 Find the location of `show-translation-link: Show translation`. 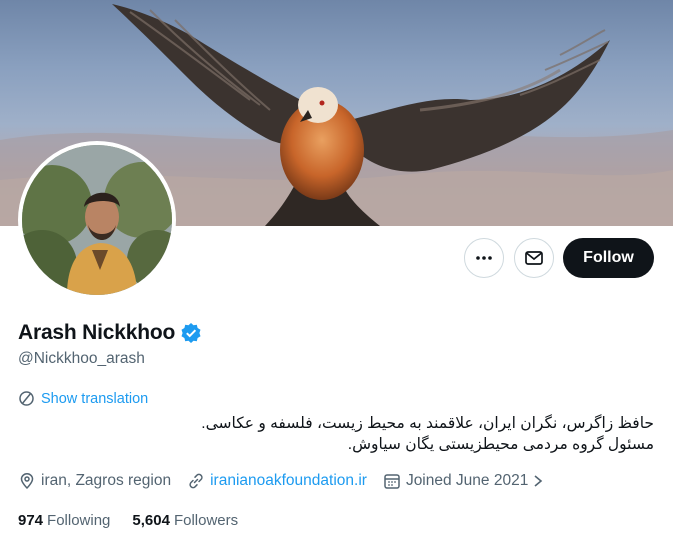

show-translation-link: Show translation is located at coordinates (83, 398).